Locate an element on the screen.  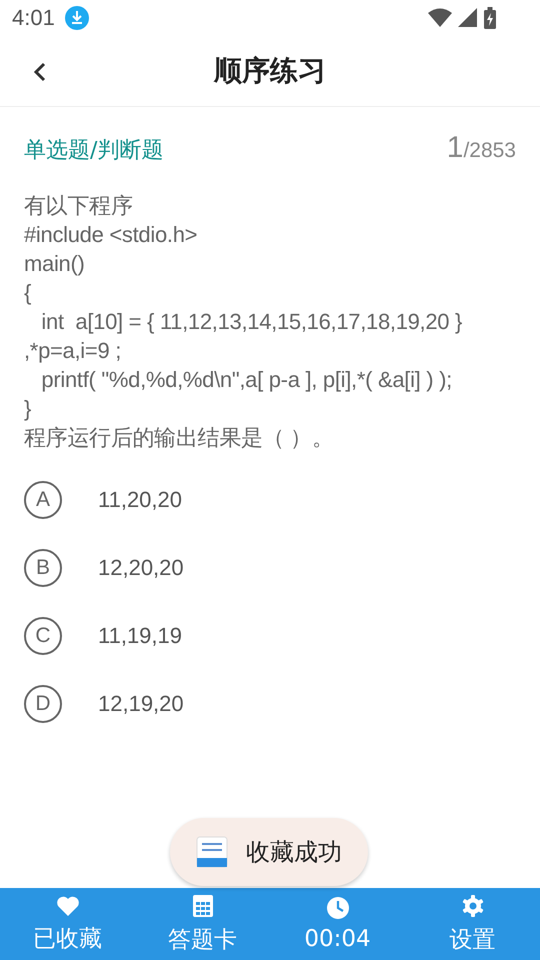
question-number: 1 is located at coordinates (455, 148).